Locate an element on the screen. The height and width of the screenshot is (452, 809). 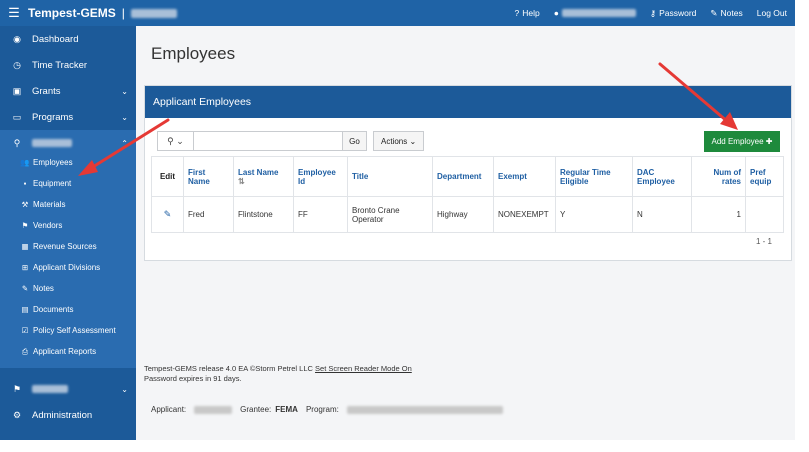
search-bar: ⚲ ⌄ is located at coordinates (250, 141).